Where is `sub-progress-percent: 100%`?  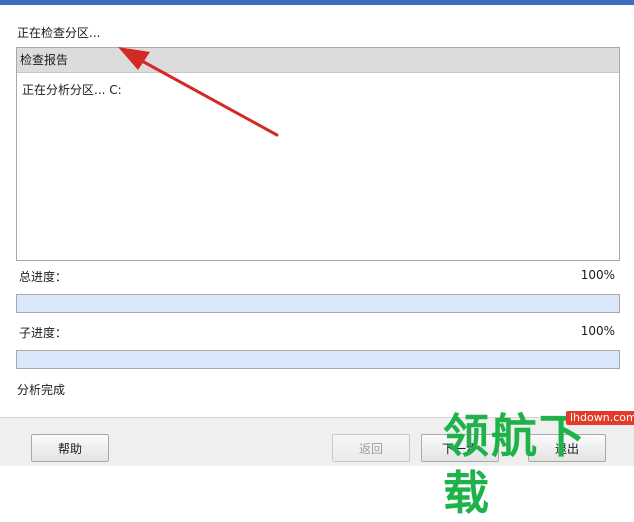
sub-progress-percent: 100% is located at coordinates (597, 331).